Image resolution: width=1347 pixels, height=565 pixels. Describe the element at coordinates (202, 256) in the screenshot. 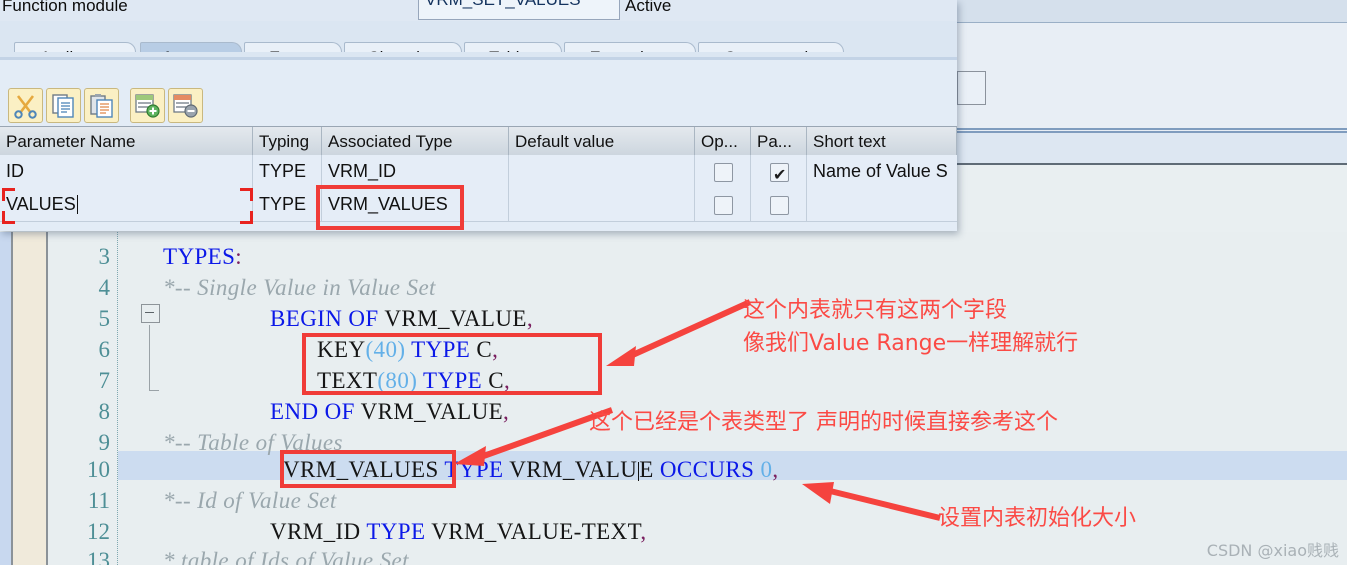

I see `code-line-3: TYPES:` at that location.